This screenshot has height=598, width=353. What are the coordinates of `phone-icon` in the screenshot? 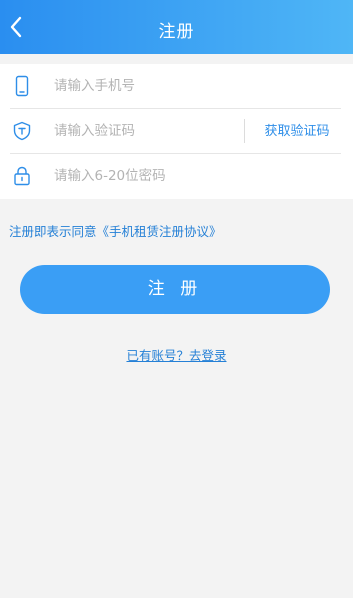 It's located at (22, 86).